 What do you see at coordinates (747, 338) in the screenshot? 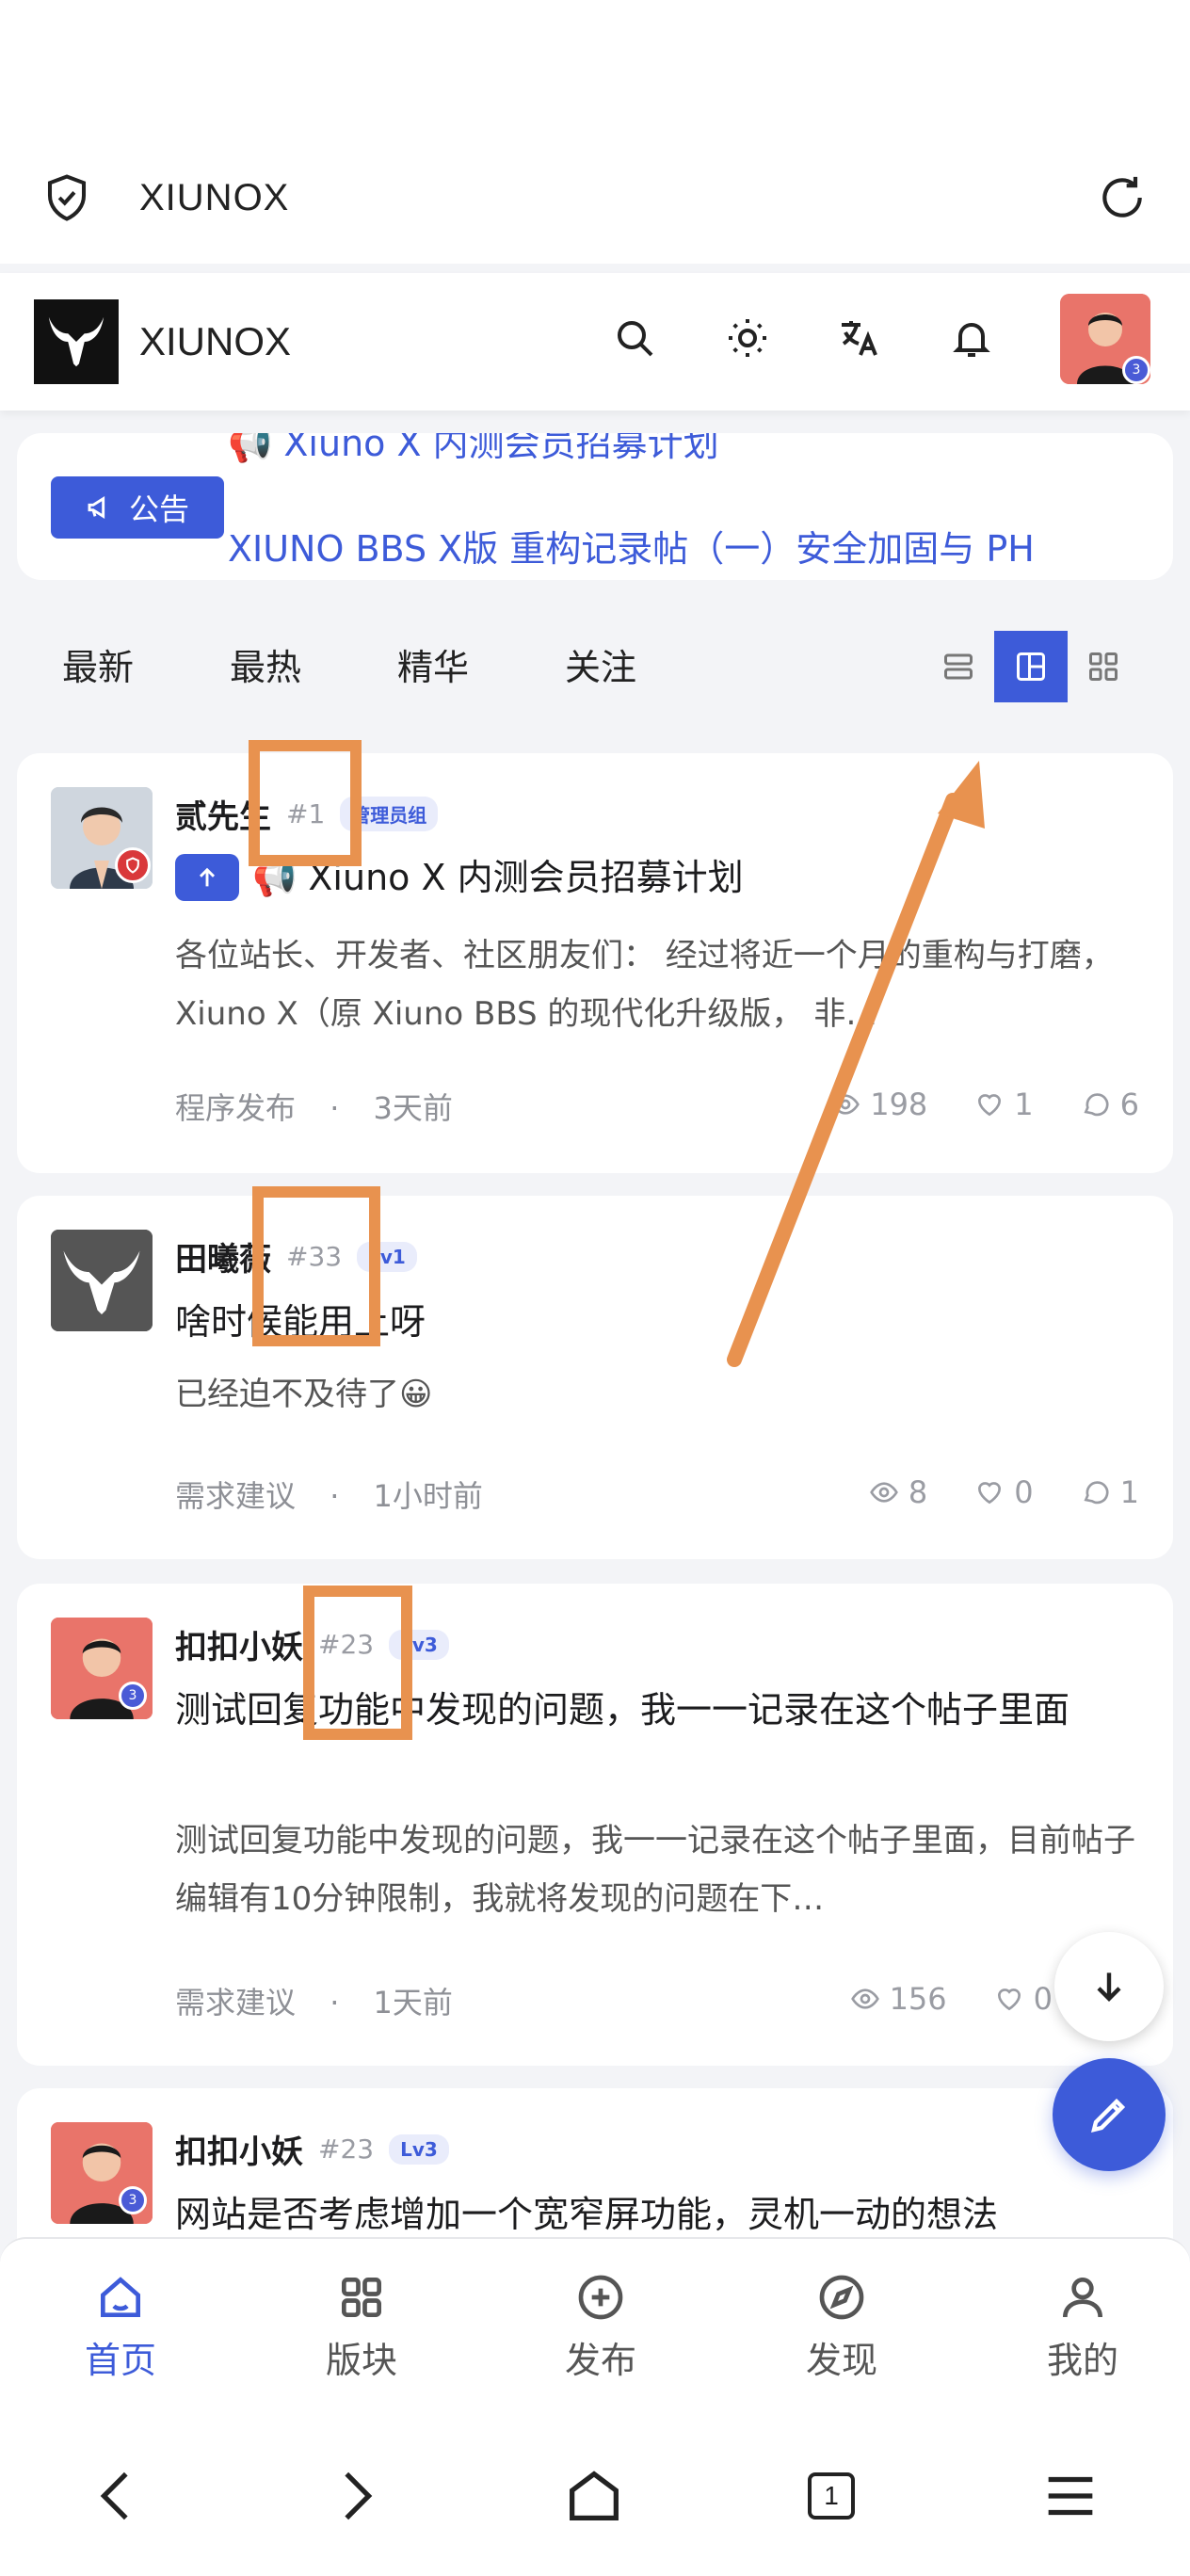
I see `theme-sun-icon` at bounding box center [747, 338].